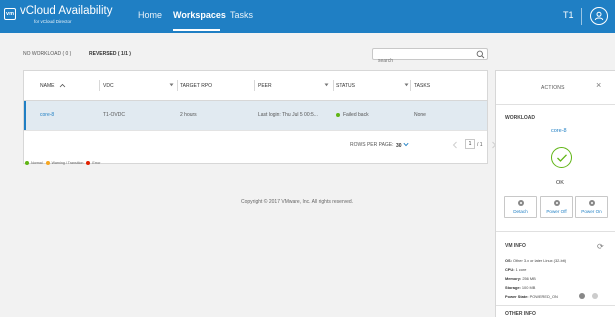 This screenshot has width=615, height=317. What do you see at coordinates (338, 114) in the screenshot?
I see `status-ok-dot-icon` at bounding box center [338, 114].